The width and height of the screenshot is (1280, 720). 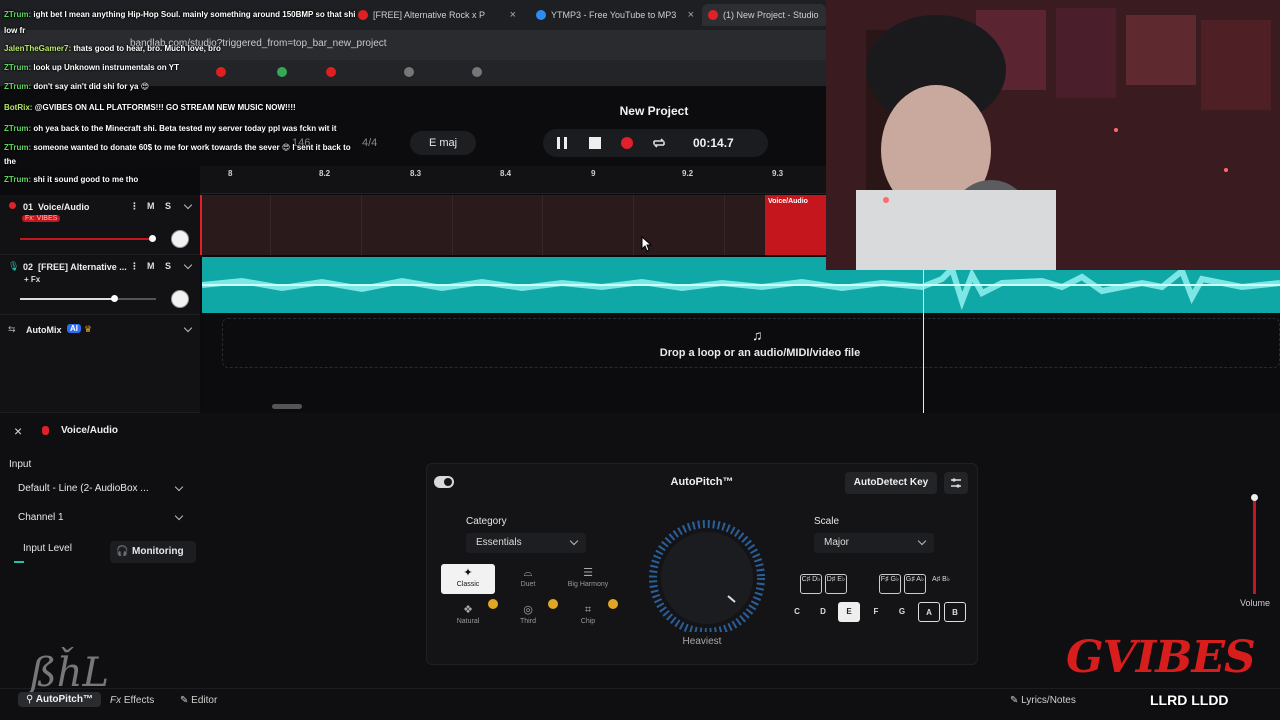 I want to click on tab-ytmp3: YTMP3 - Free YouTube to MP3 ×, so click(x=615, y=15).